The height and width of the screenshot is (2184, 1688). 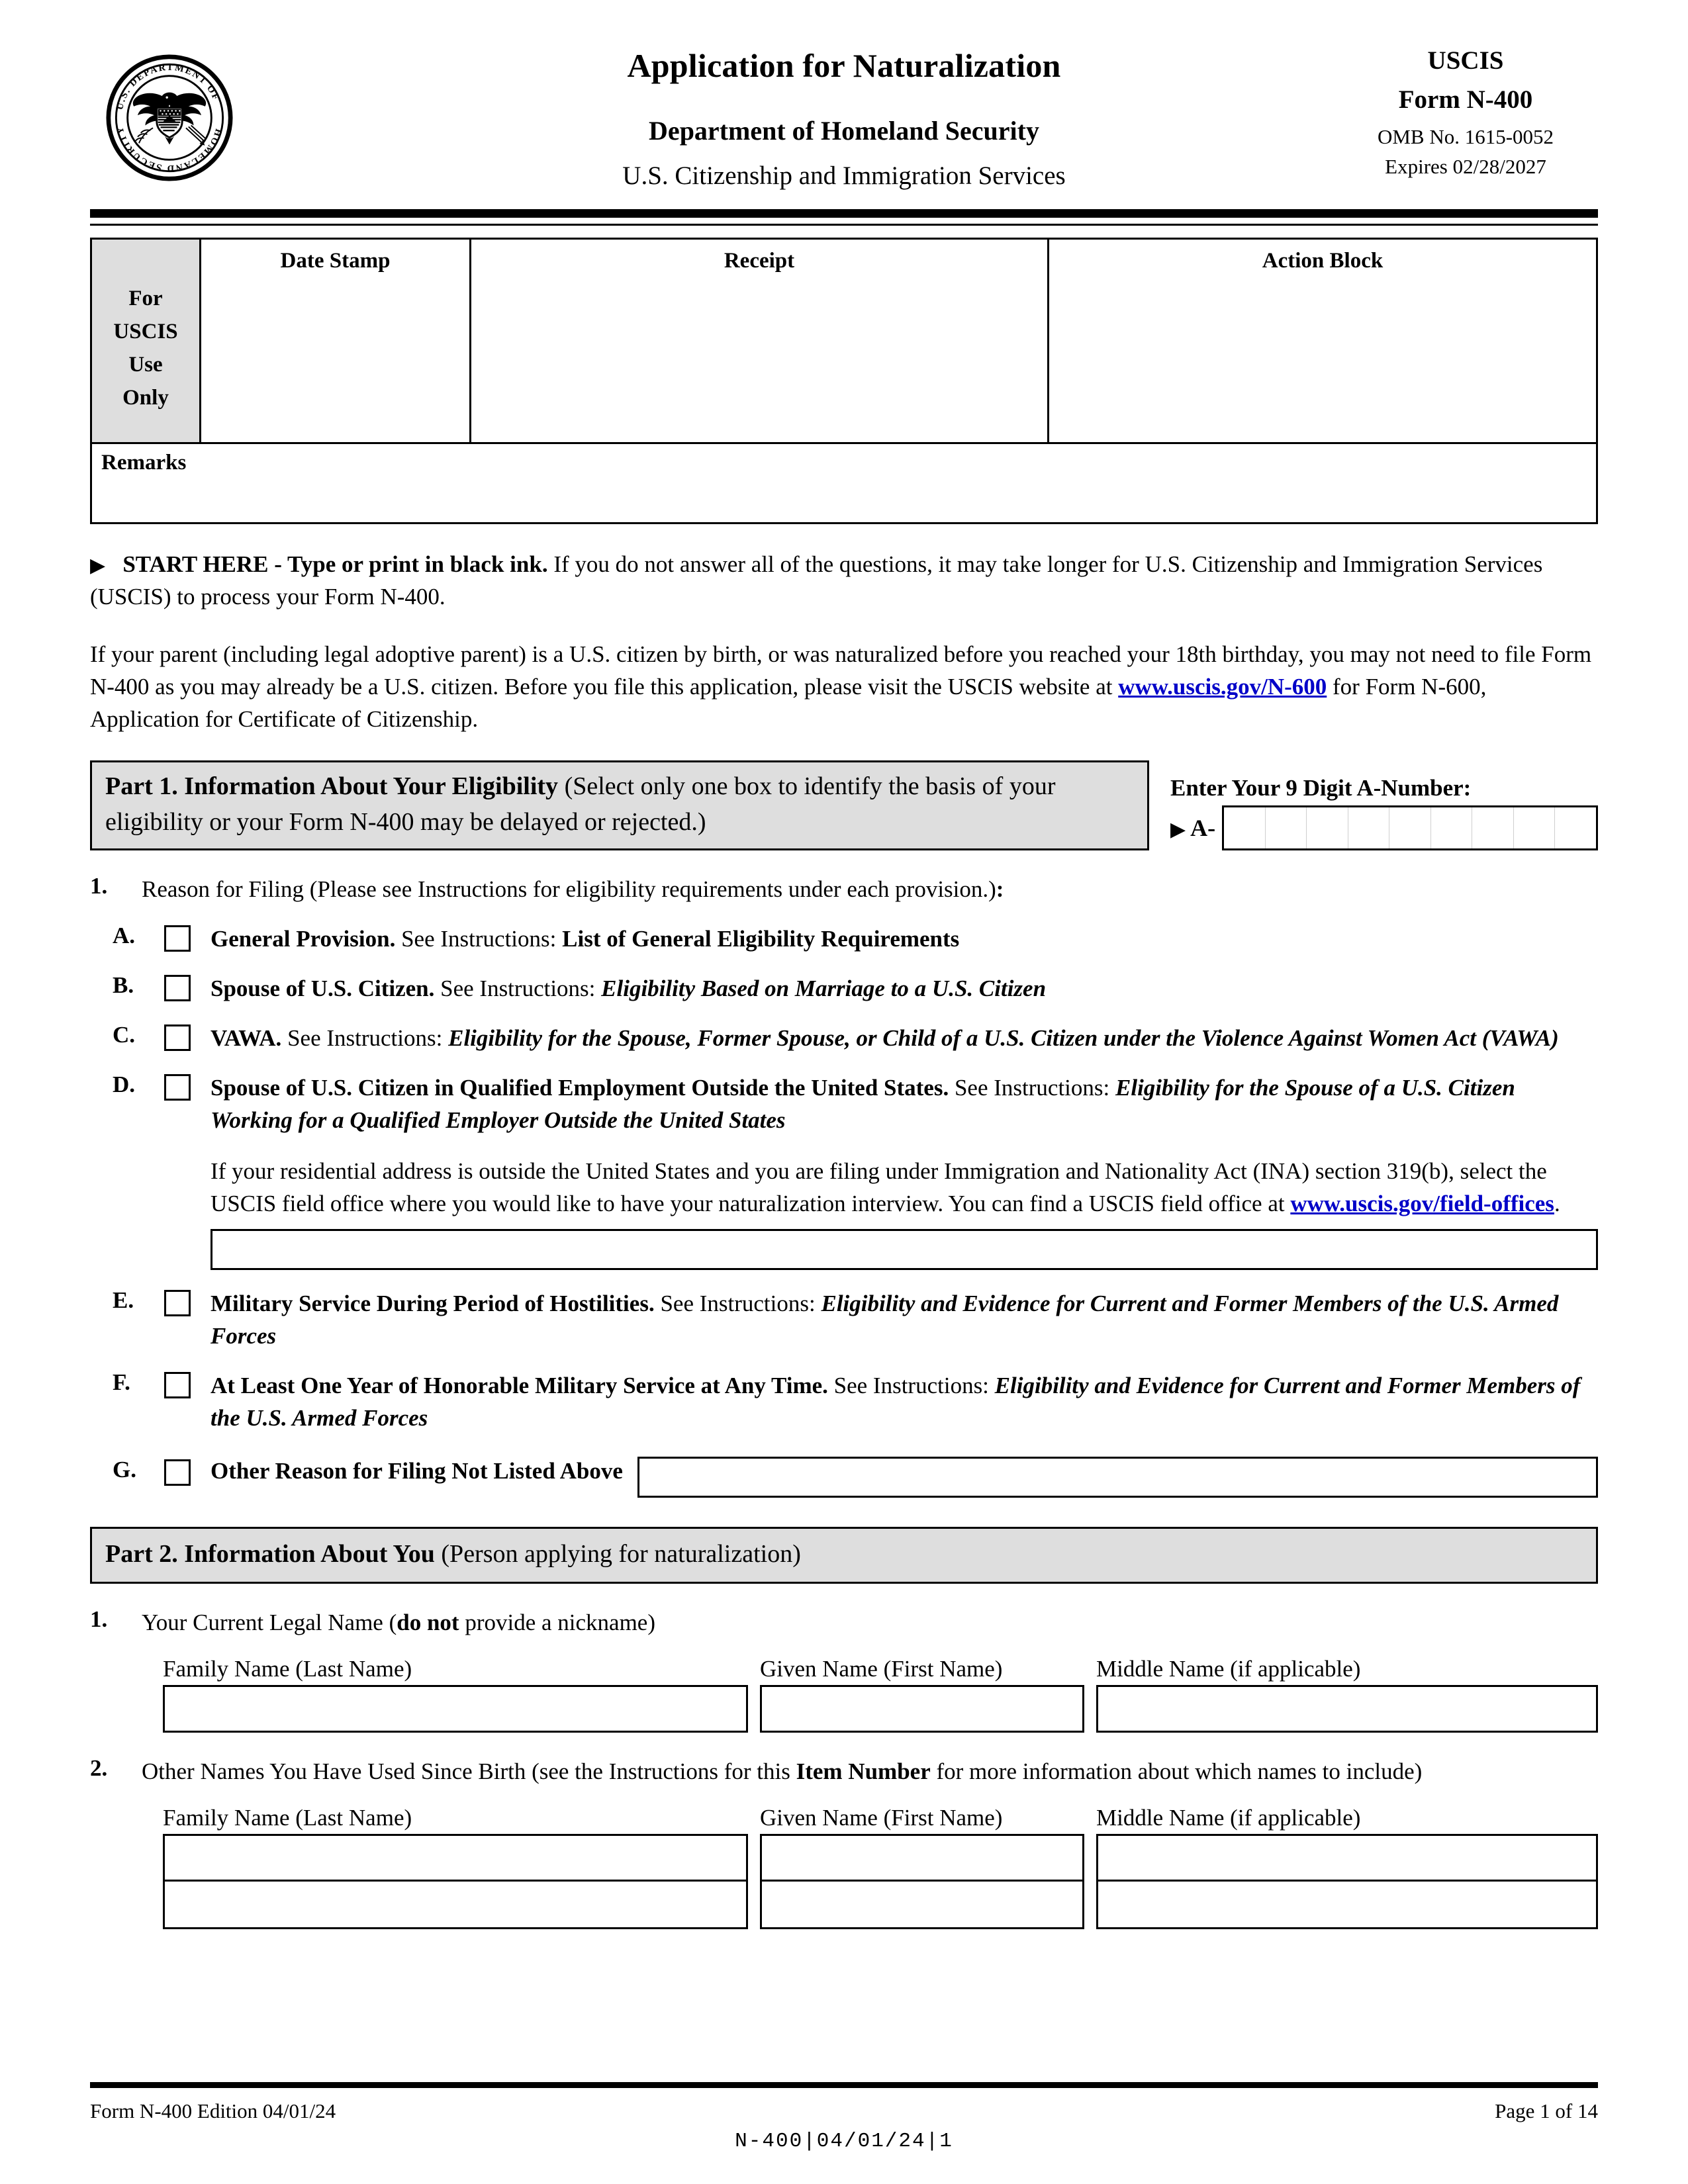 I want to click on remarks-cell: Remarks, so click(x=844, y=483).